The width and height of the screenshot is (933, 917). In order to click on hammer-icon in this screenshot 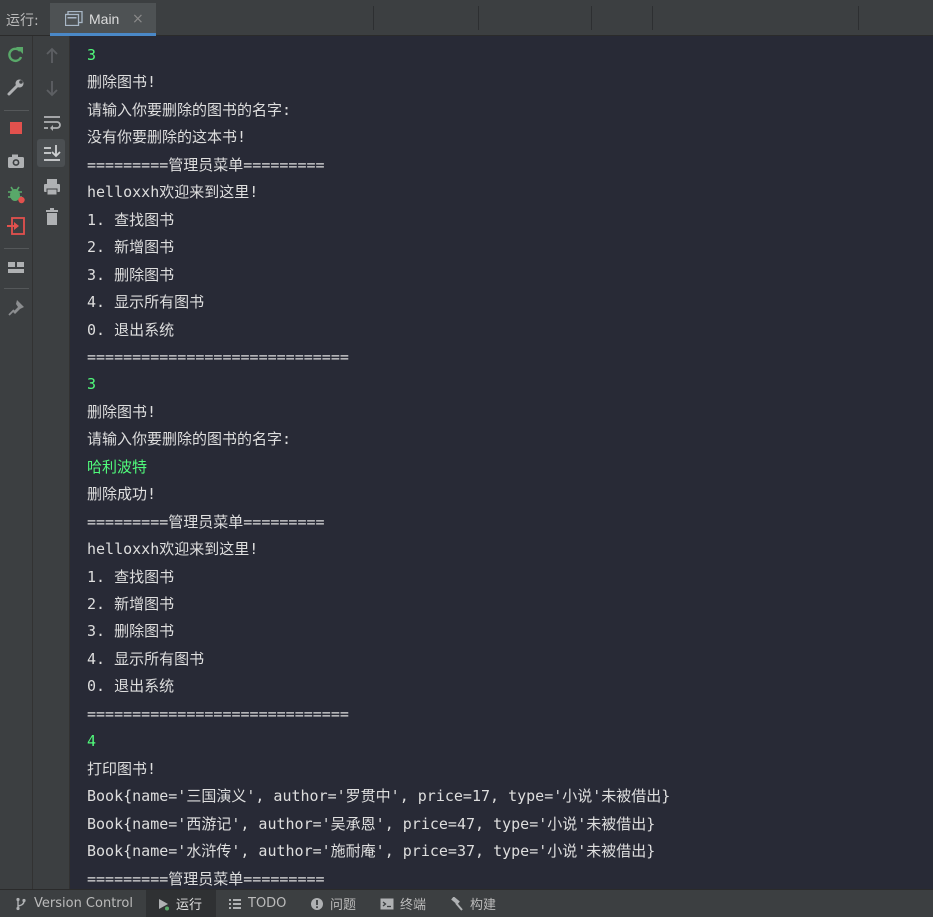, I will do `click(457, 903)`.